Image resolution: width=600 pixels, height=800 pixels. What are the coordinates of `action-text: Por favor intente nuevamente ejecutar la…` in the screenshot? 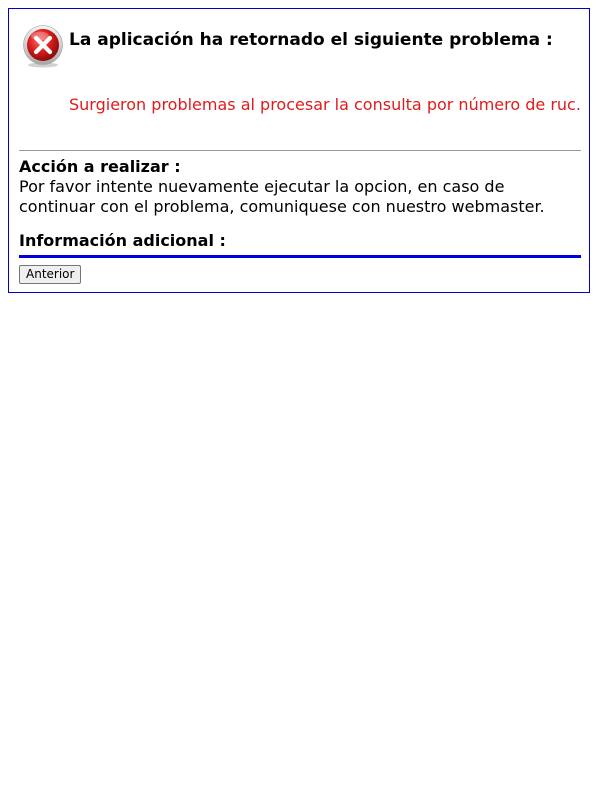 It's located at (282, 196).